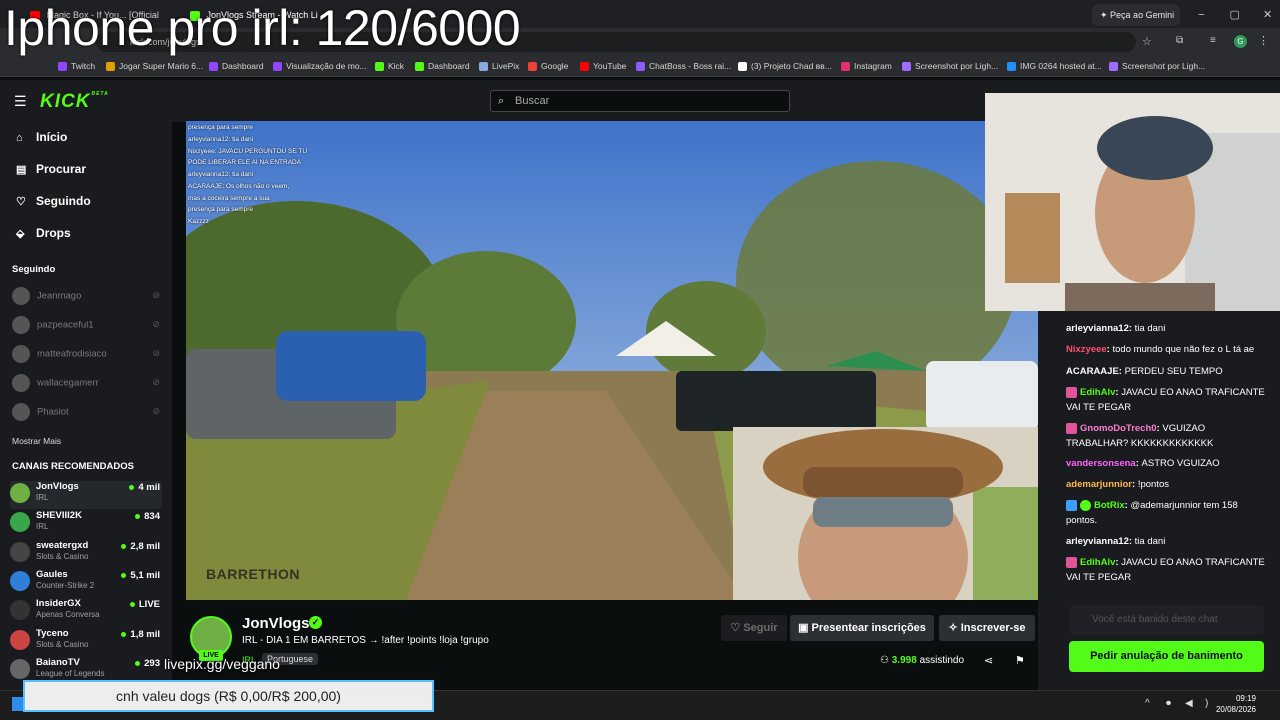 The height and width of the screenshot is (720, 1280). I want to click on minimize-icon: −, so click(1201, 15).